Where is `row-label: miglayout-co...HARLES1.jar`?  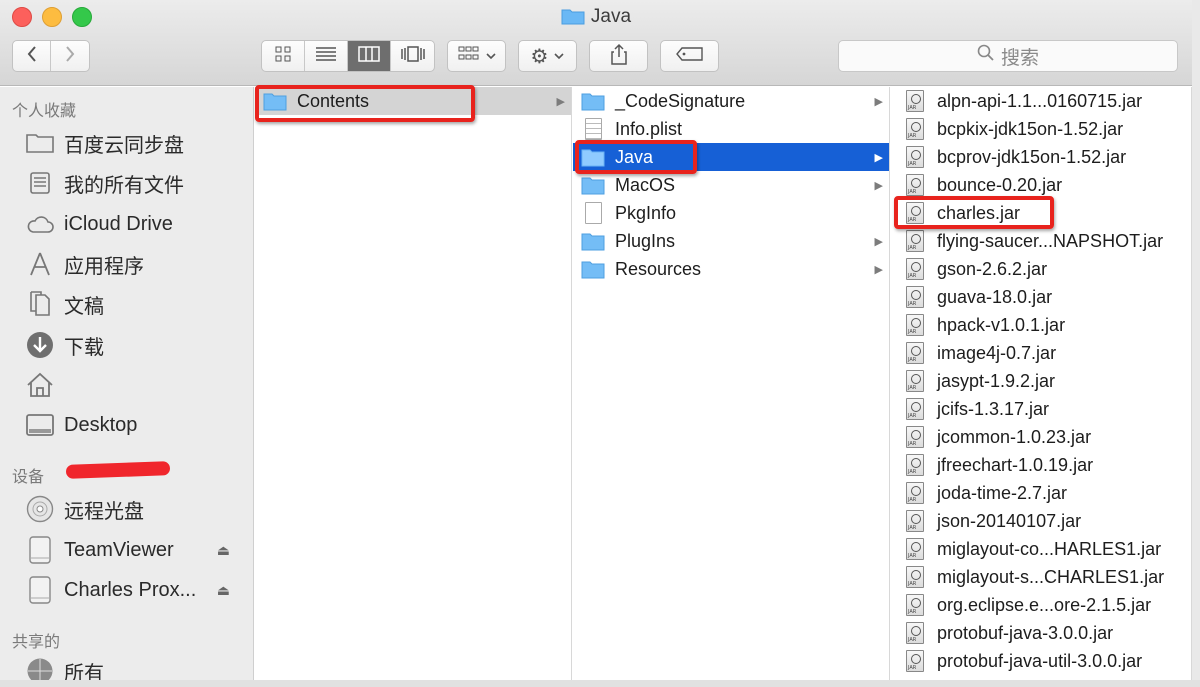 row-label: miglayout-co...HARLES1.jar is located at coordinates (1049, 548).